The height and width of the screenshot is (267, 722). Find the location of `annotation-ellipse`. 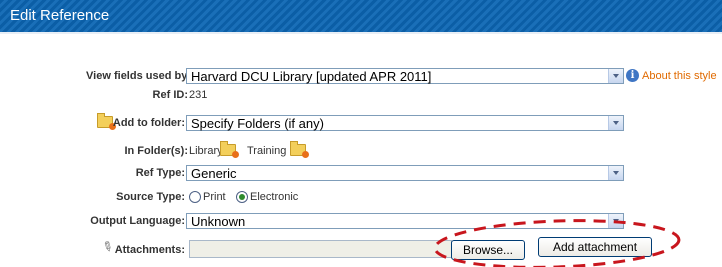

annotation-ellipse is located at coordinates (557, 243).